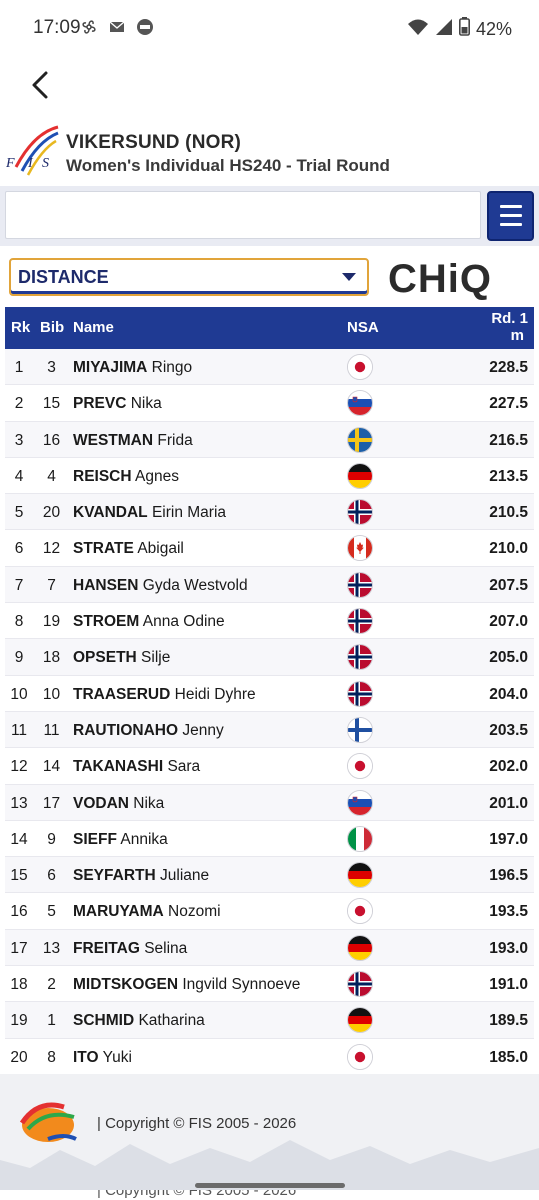 This screenshot has height=1200, width=539. What do you see at coordinates (19, 1021) in the screenshot?
I see `rank-cell: 19` at bounding box center [19, 1021].